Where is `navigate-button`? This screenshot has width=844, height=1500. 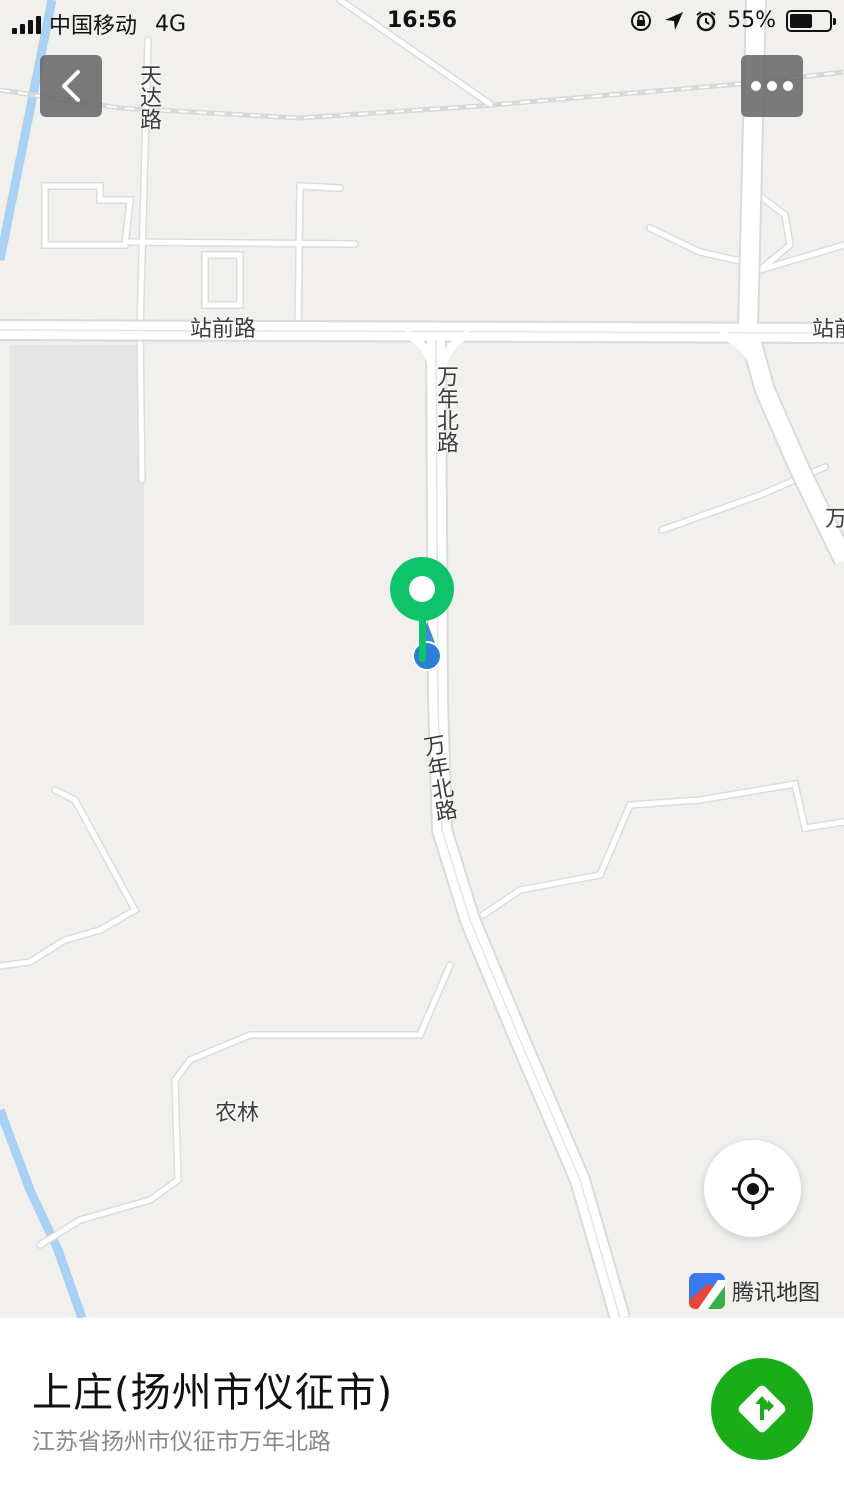
navigate-button is located at coordinates (762, 1409).